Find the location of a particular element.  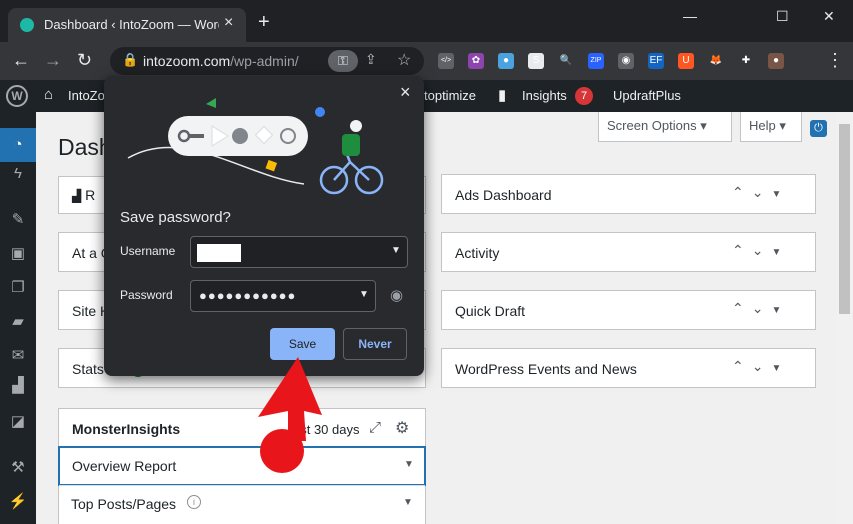

monsterinsights-title: MonsterInsights is located at coordinates (126, 429).